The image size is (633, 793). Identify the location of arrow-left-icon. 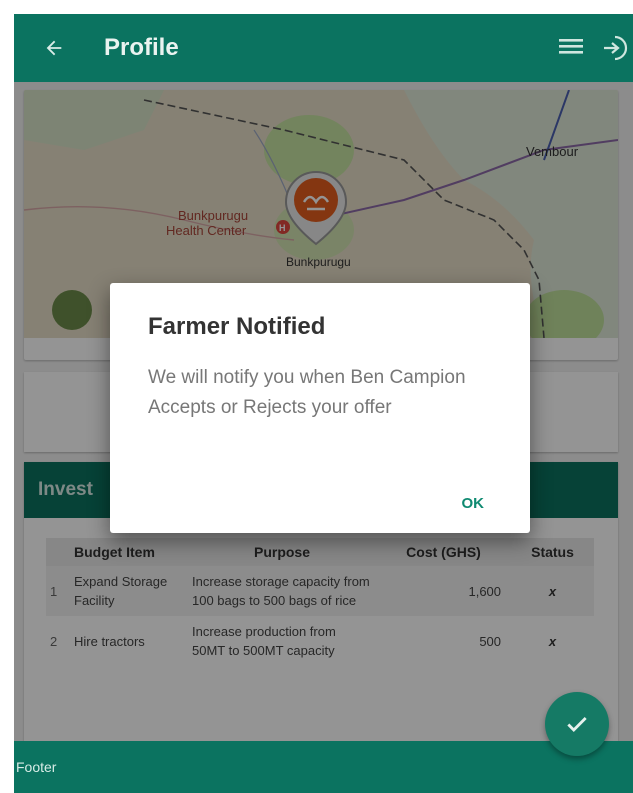
(54, 48).